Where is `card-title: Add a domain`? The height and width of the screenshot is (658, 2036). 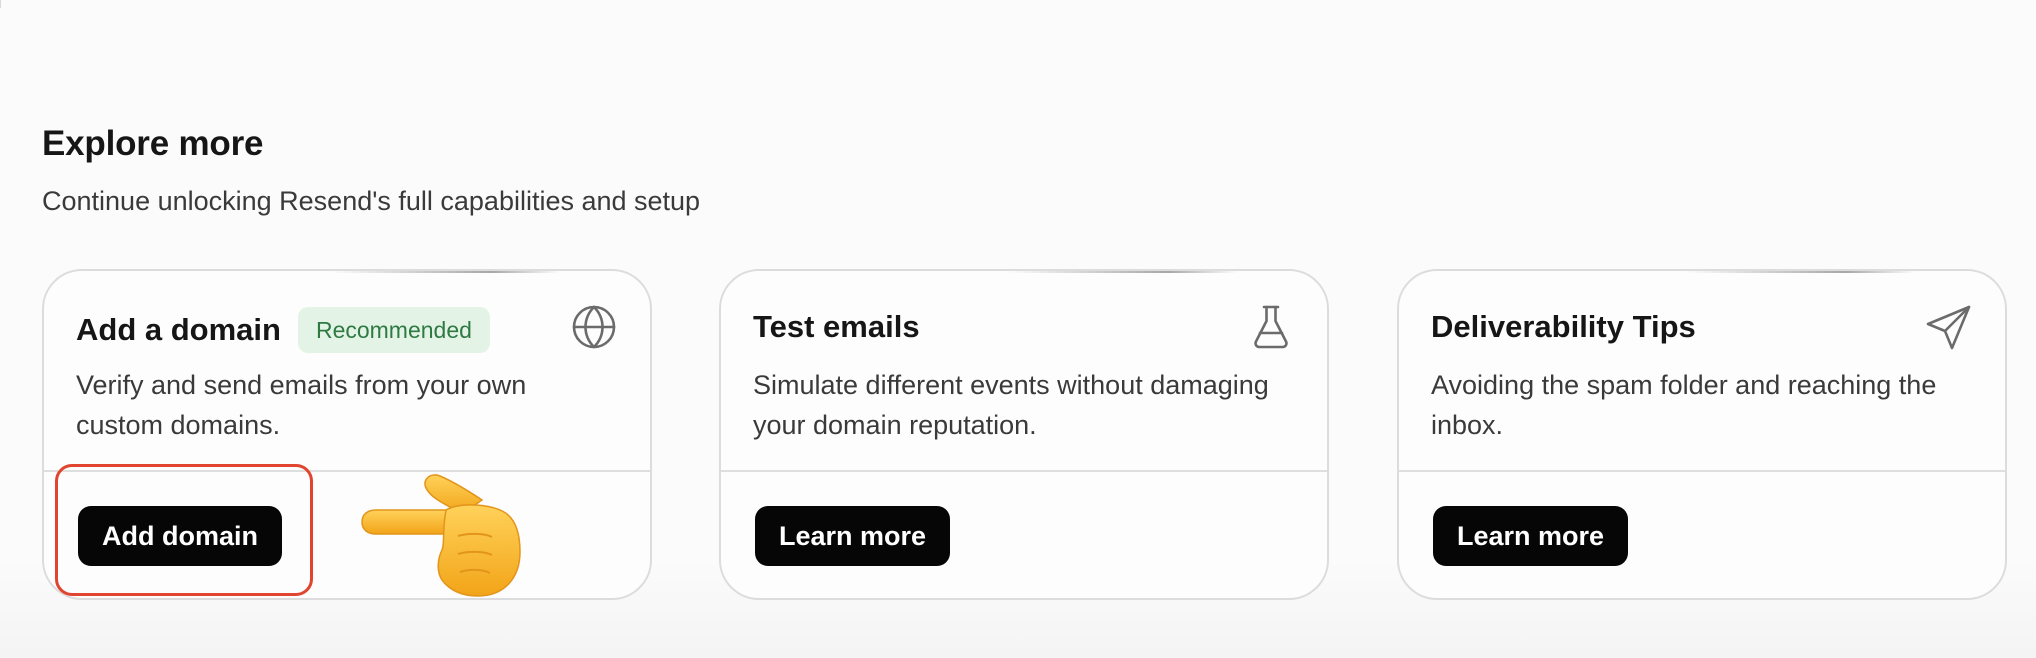 card-title: Add a domain is located at coordinates (178, 329).